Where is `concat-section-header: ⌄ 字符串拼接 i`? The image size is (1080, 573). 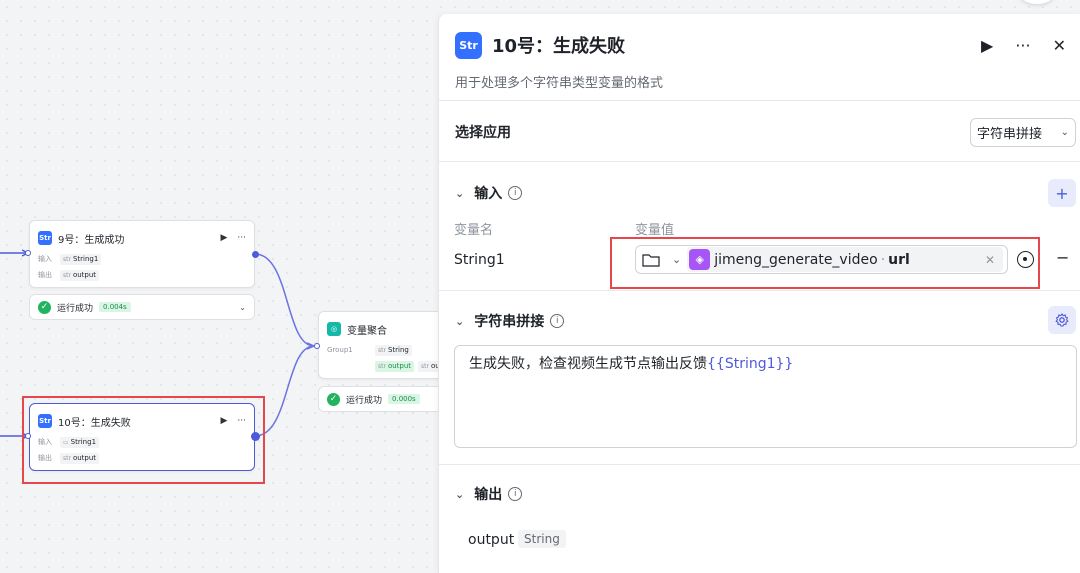 concat-section-header: ⌄ 字符串拼接 i is located at coordinates (510, 321).